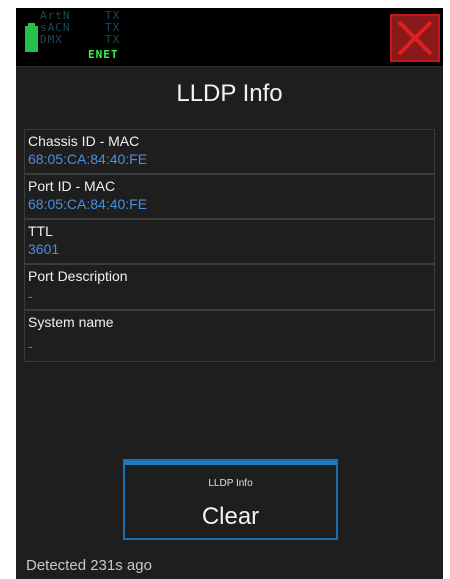  What do you see at coordinates (113, 39) in the screenshot?
I see `protocol-state-dmx: TX` at bounding box center [113, 39].